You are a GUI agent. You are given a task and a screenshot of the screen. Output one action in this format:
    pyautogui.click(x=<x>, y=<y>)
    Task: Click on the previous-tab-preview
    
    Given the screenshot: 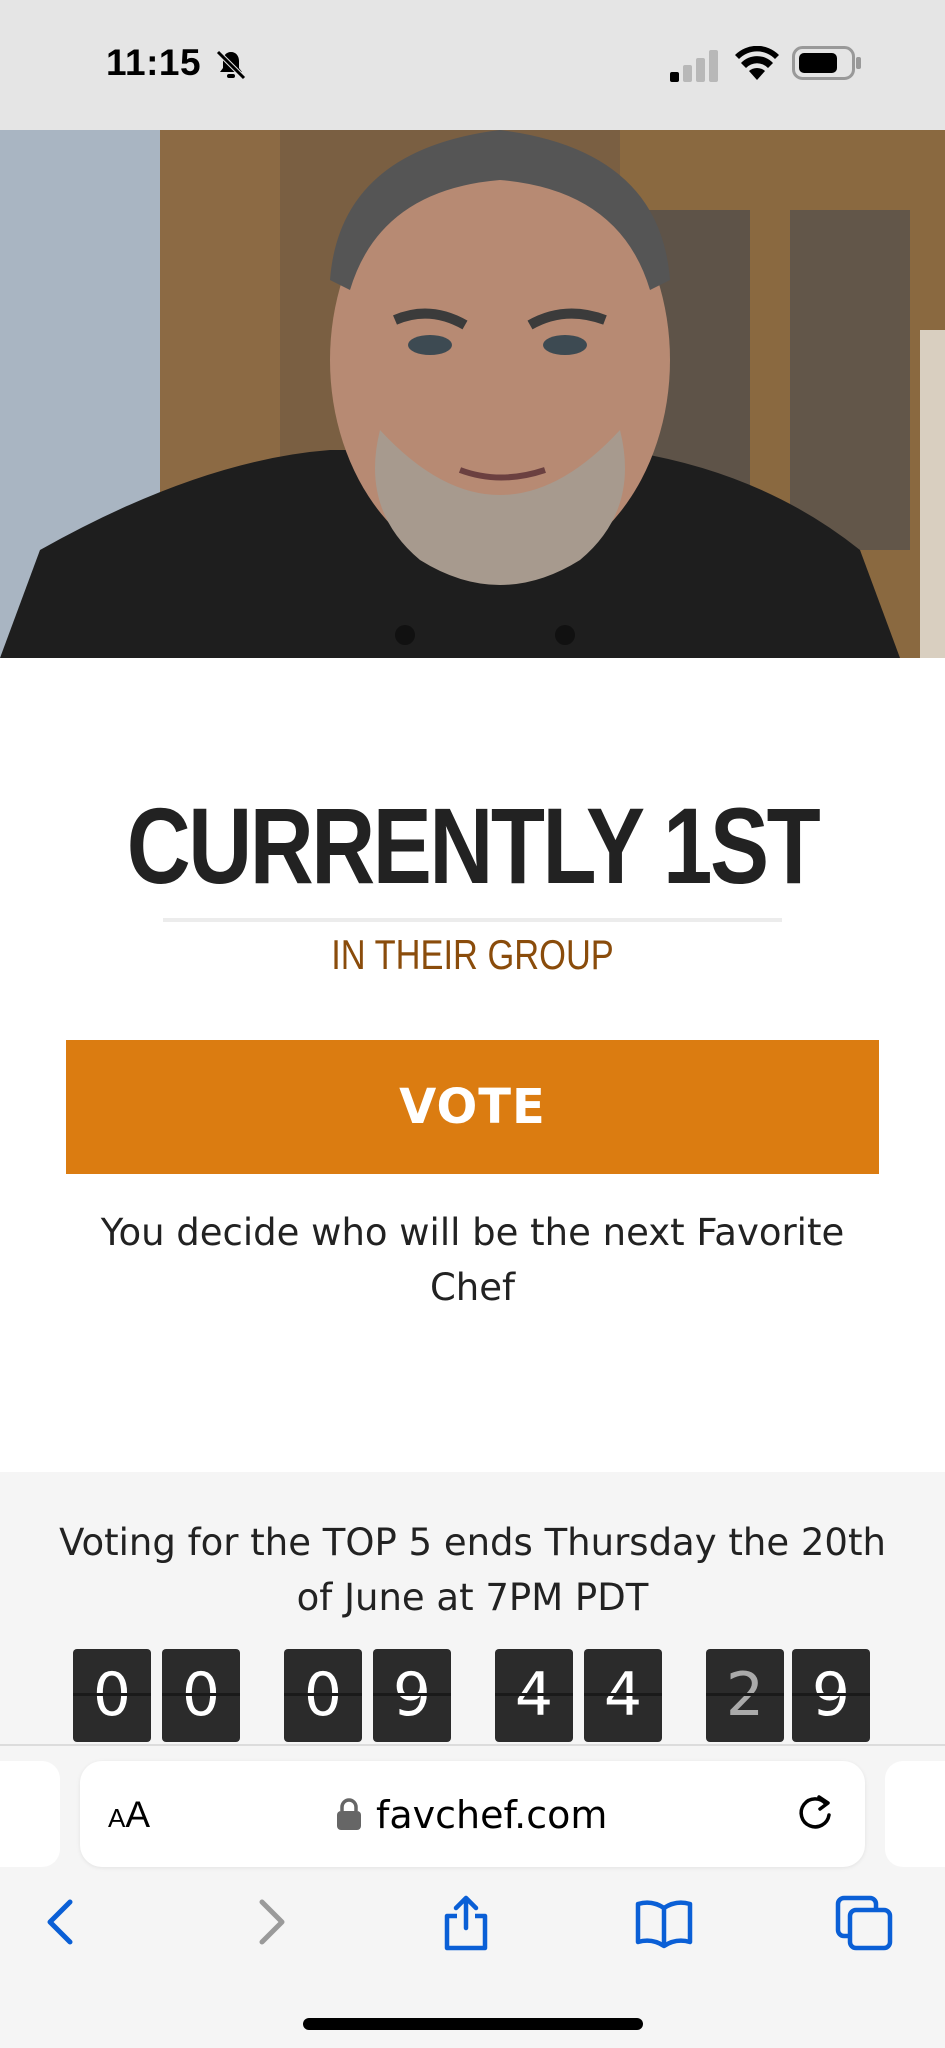 What is the action you would take?
    pyautogui.click(x=30, y=1814)
    